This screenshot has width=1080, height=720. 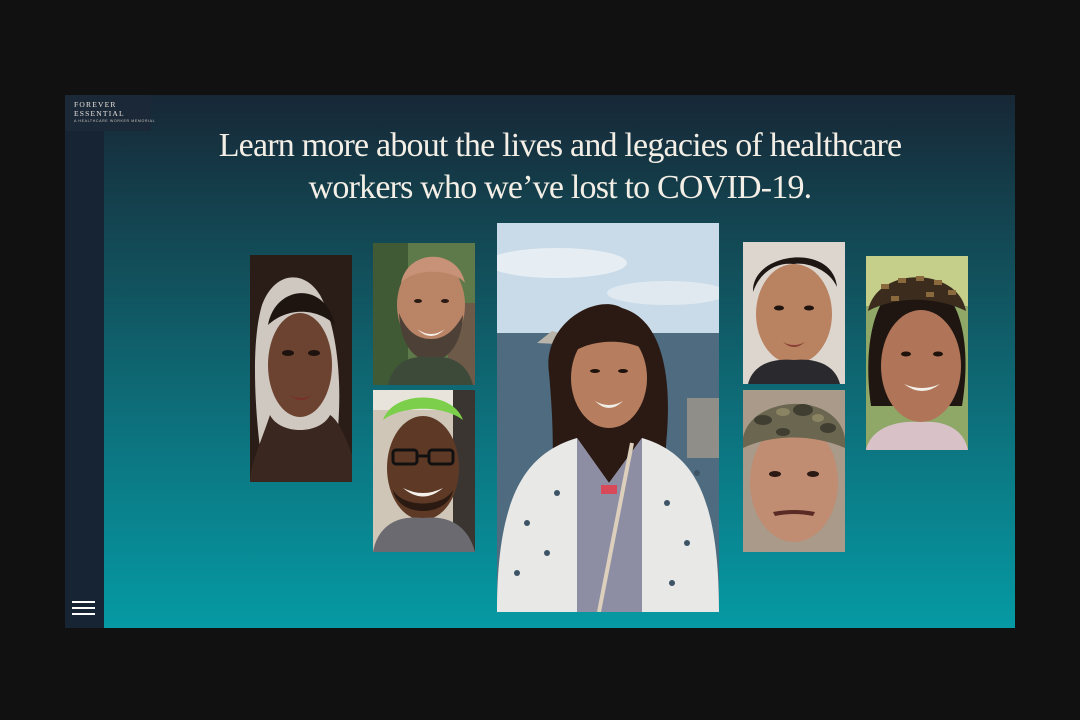 I want to click on sidebar, so click(x=84, y=361).